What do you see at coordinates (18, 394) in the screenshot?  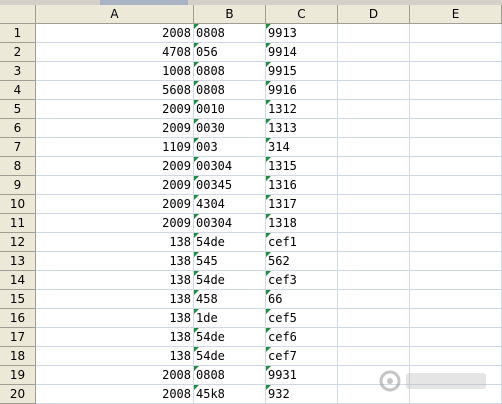 I see `row-header: 20` at bounding box center [18, 394].